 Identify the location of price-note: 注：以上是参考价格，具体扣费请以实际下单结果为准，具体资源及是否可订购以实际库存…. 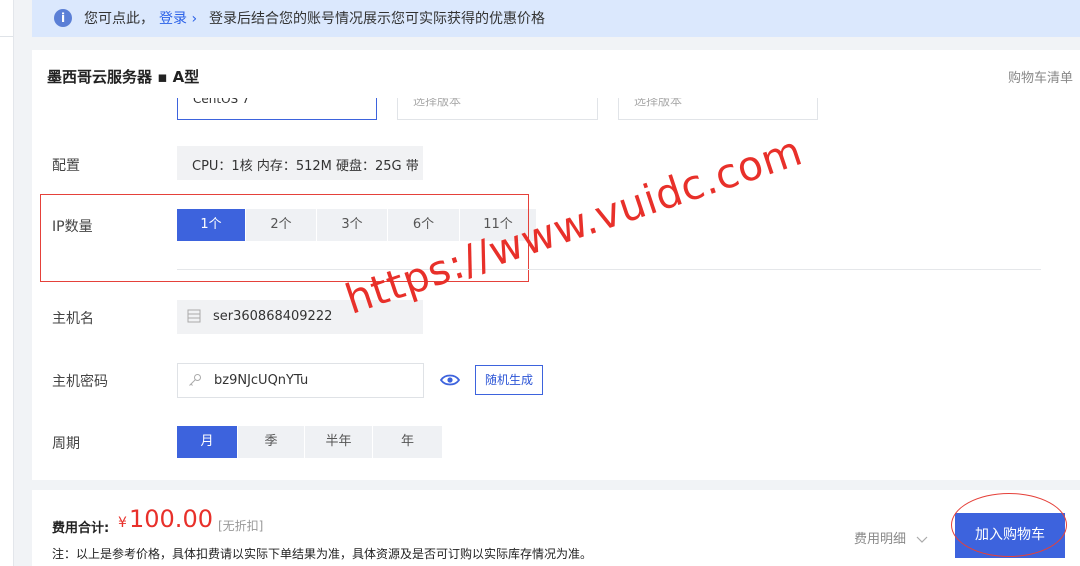
(322, 554).